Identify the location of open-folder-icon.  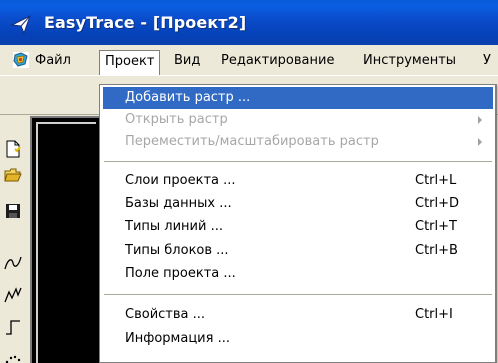
(13, 175).